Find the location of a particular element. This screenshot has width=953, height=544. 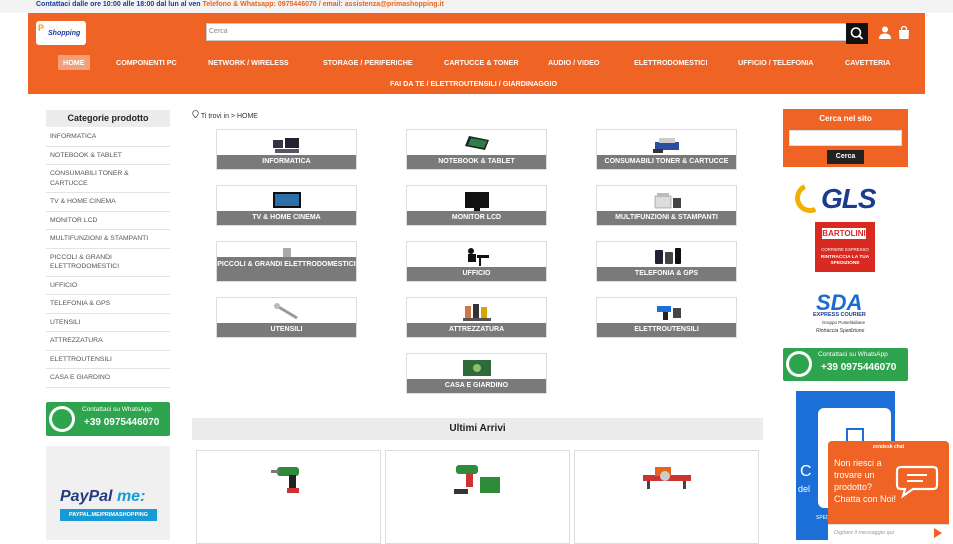

whatsapp-label: Contattaci su WhatsApp is located at coordinates (117, 409).